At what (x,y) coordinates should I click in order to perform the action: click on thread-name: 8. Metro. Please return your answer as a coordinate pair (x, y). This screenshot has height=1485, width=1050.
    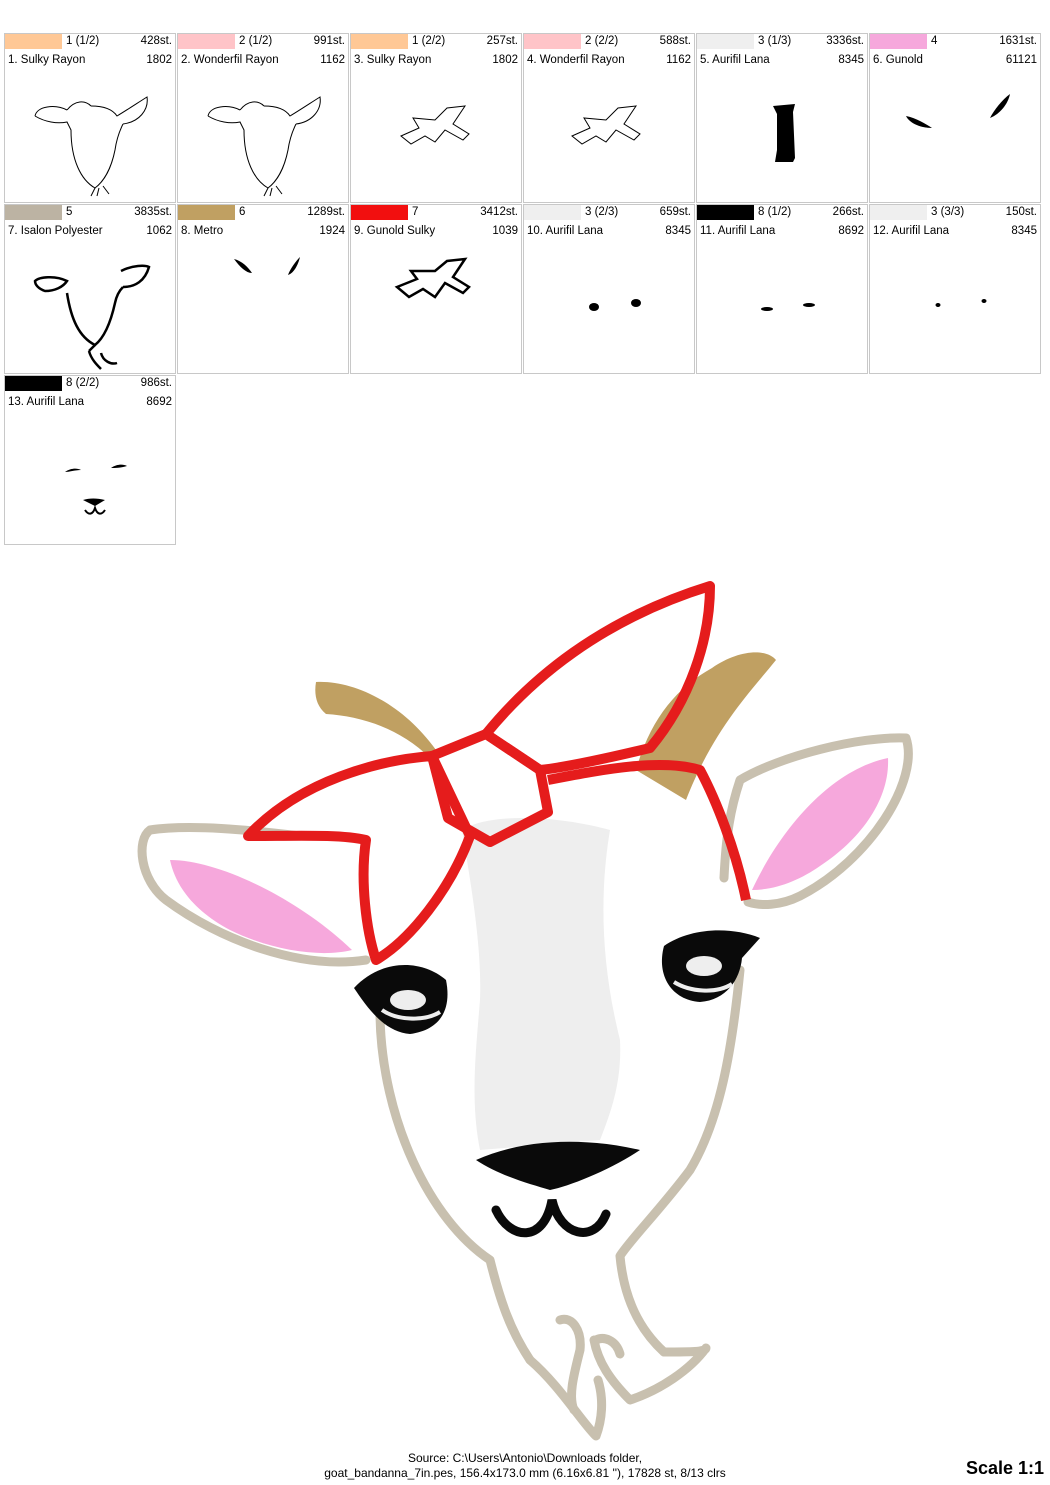
    Looking at the image, I should click on (202, 231).